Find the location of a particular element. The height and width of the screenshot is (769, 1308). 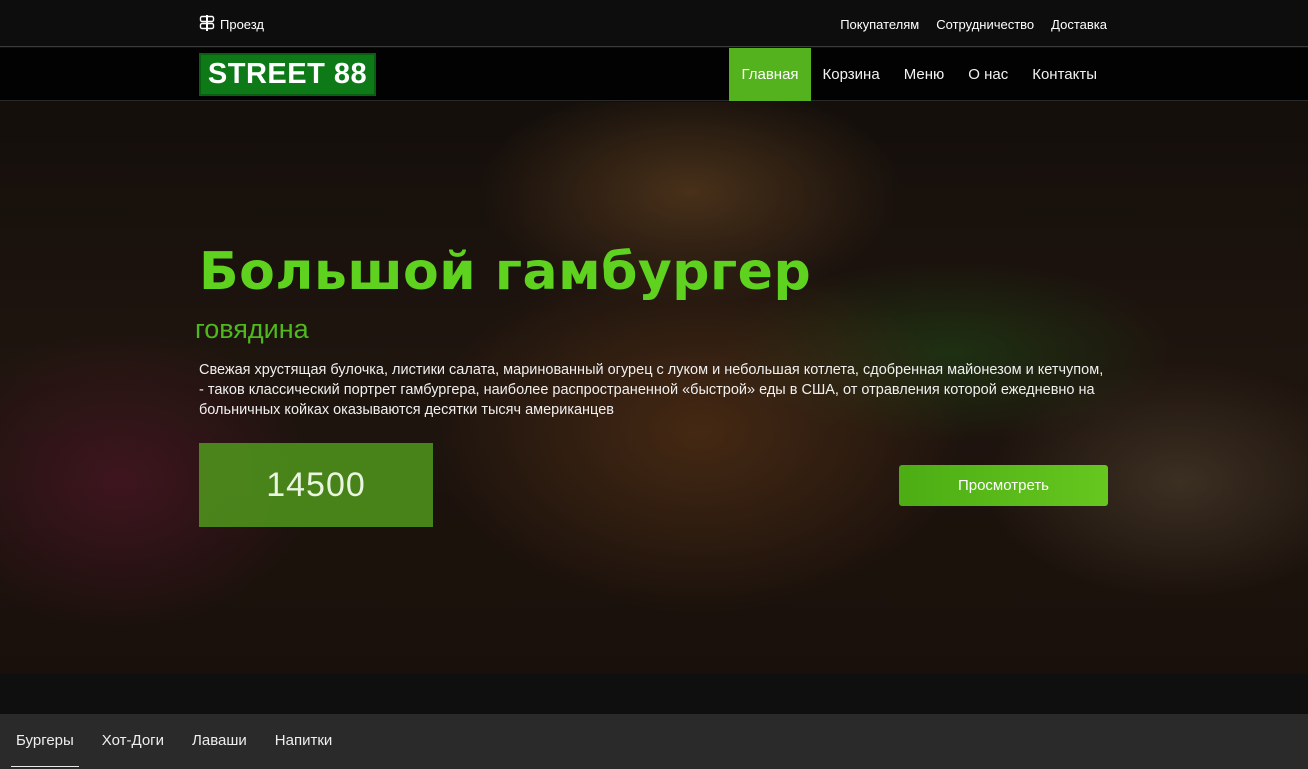

hero-subtitle: говядина is located at coordinates (252, 329).